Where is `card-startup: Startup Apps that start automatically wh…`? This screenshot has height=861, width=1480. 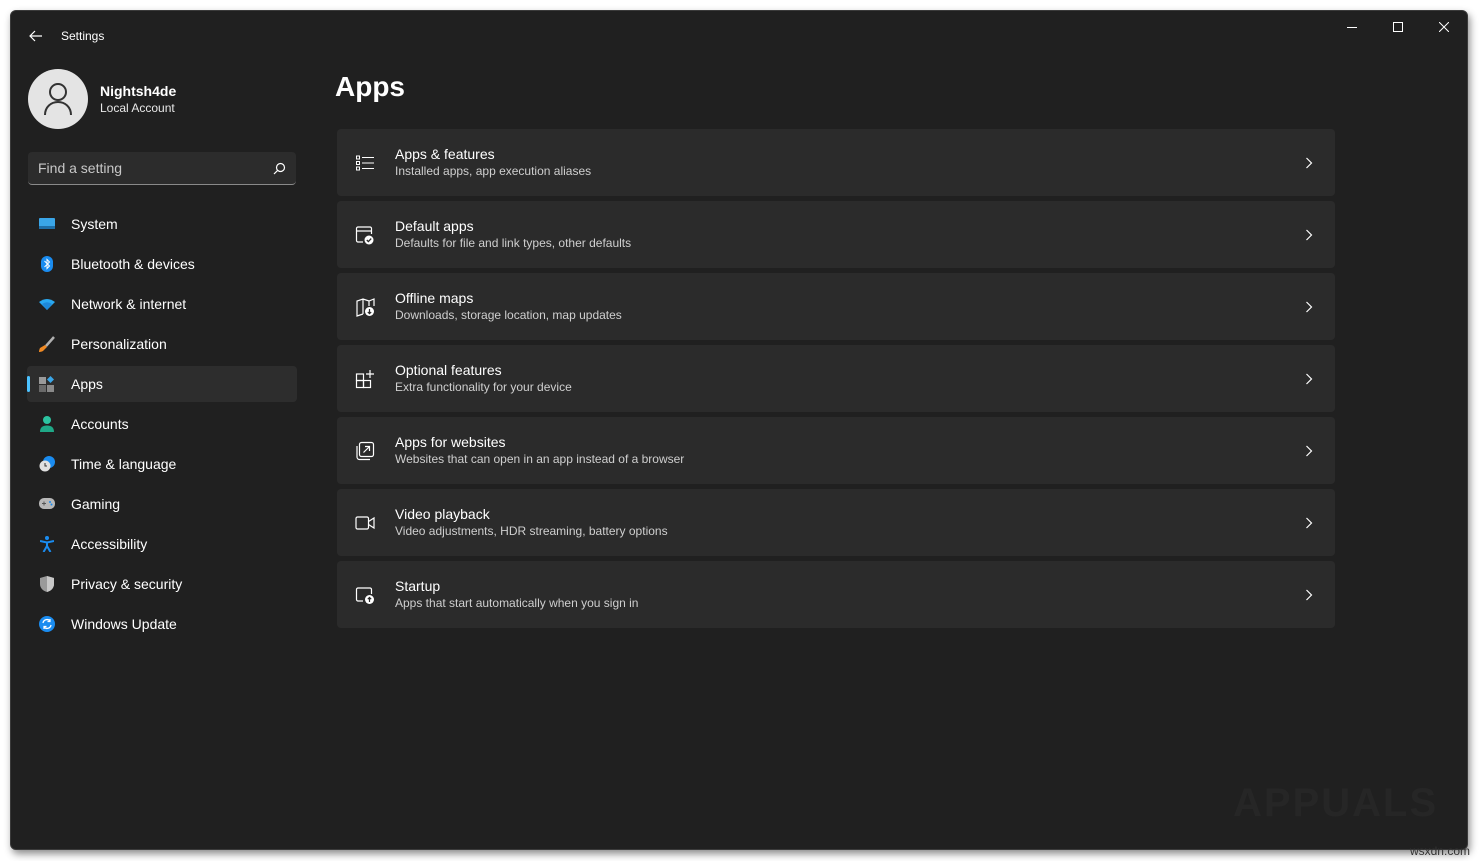 card-startup: Startup Apps that start automatically wh… is located at coordinates (836, 594).